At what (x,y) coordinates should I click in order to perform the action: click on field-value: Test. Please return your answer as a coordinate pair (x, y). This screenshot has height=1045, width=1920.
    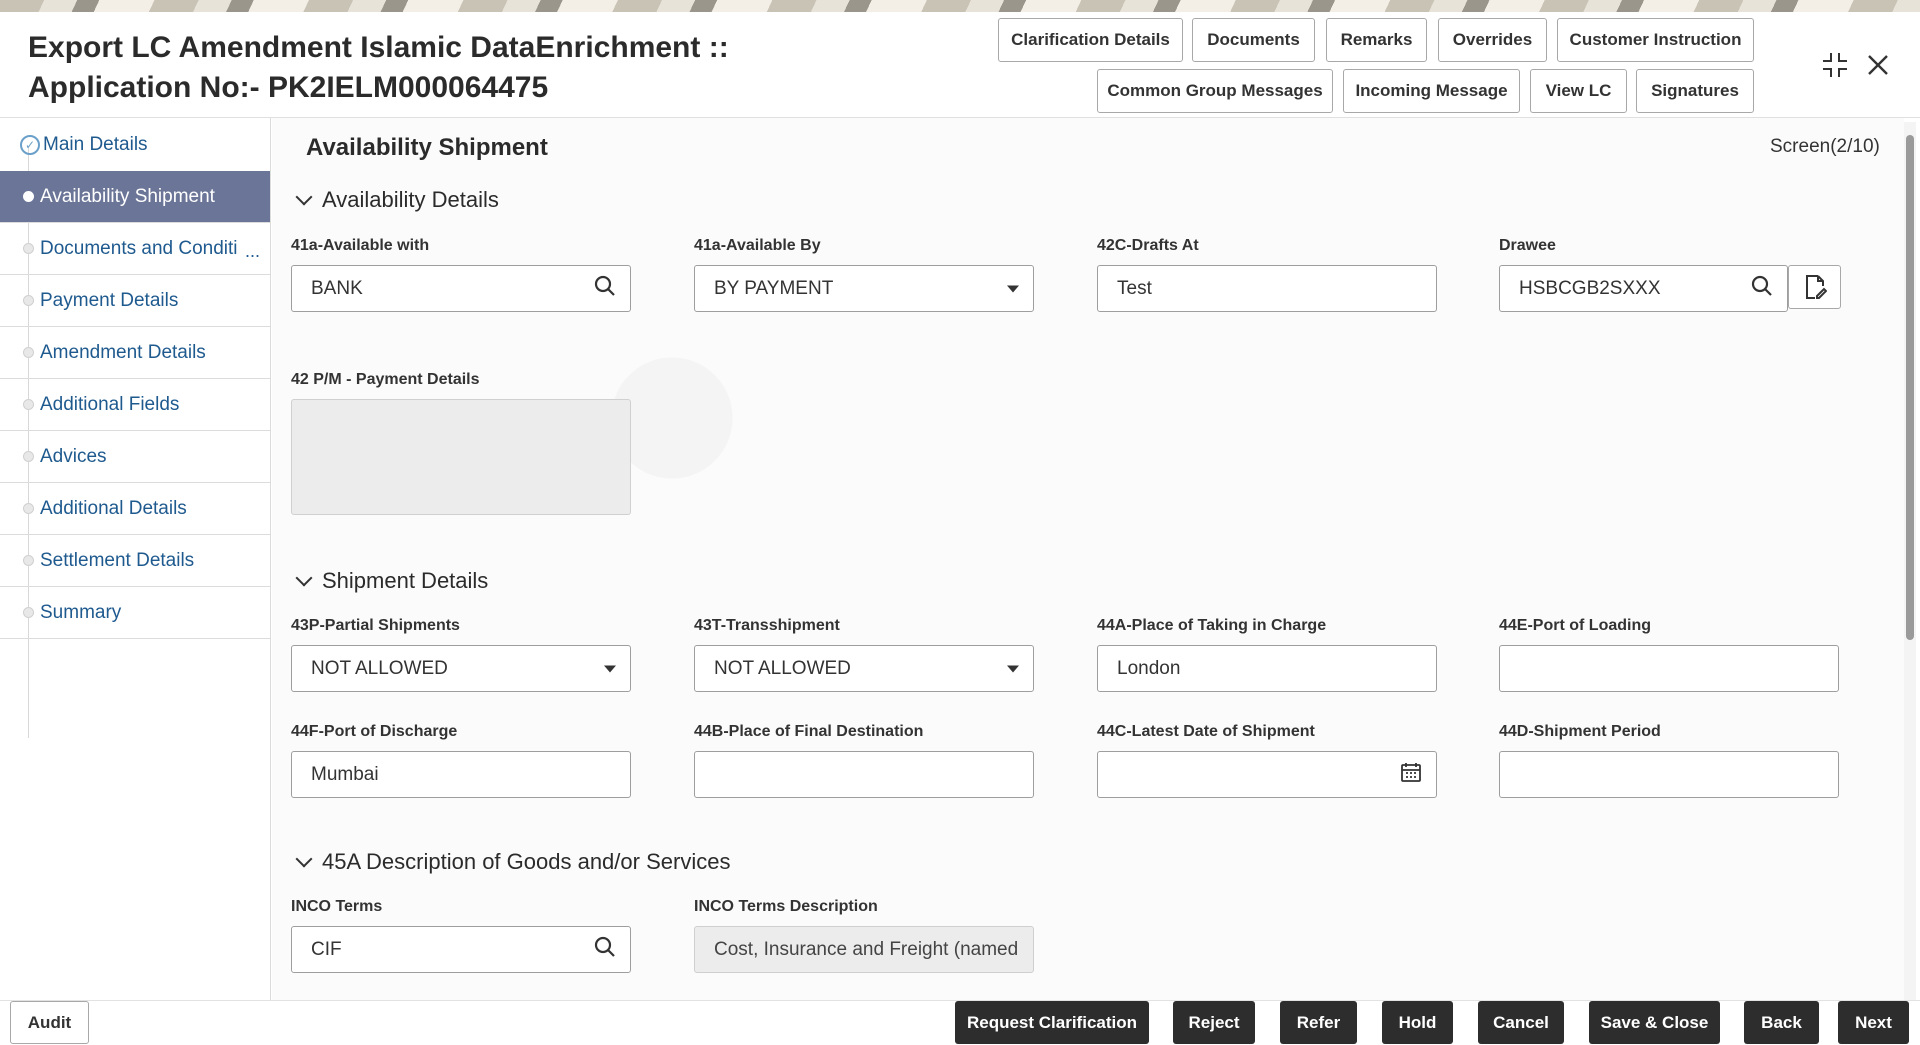
    Looking at the image, I should click on (1134, 289).